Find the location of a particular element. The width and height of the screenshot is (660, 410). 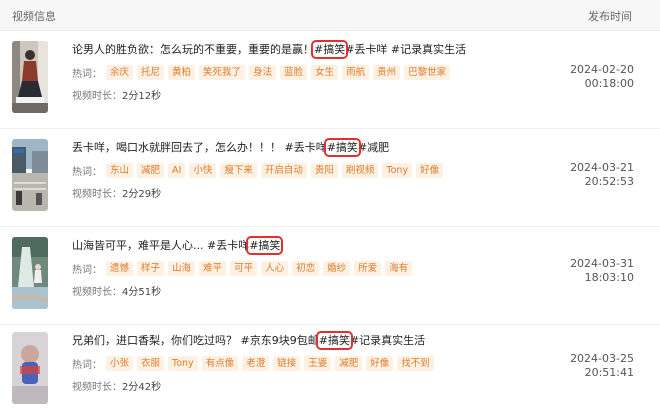

hot-word-tag: 雨航 is located at coordinates (356, 72).